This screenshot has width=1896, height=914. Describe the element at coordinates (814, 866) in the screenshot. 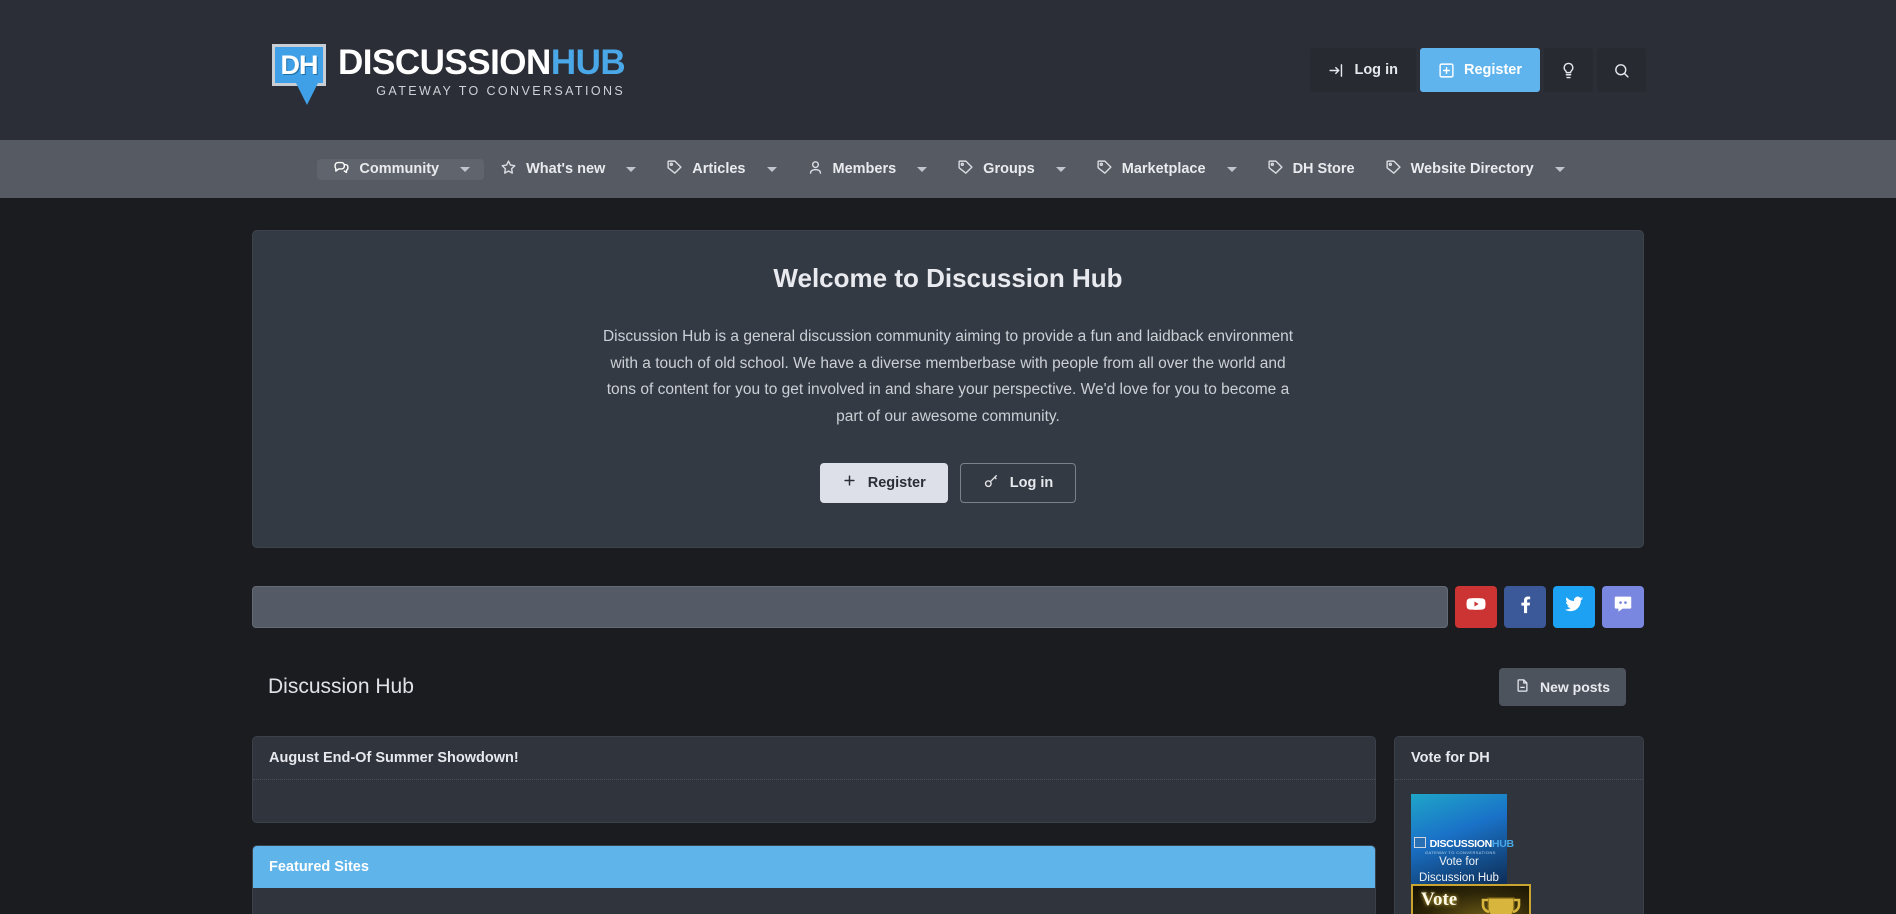

I see `forum-block-title: Featured Sites` at that location.